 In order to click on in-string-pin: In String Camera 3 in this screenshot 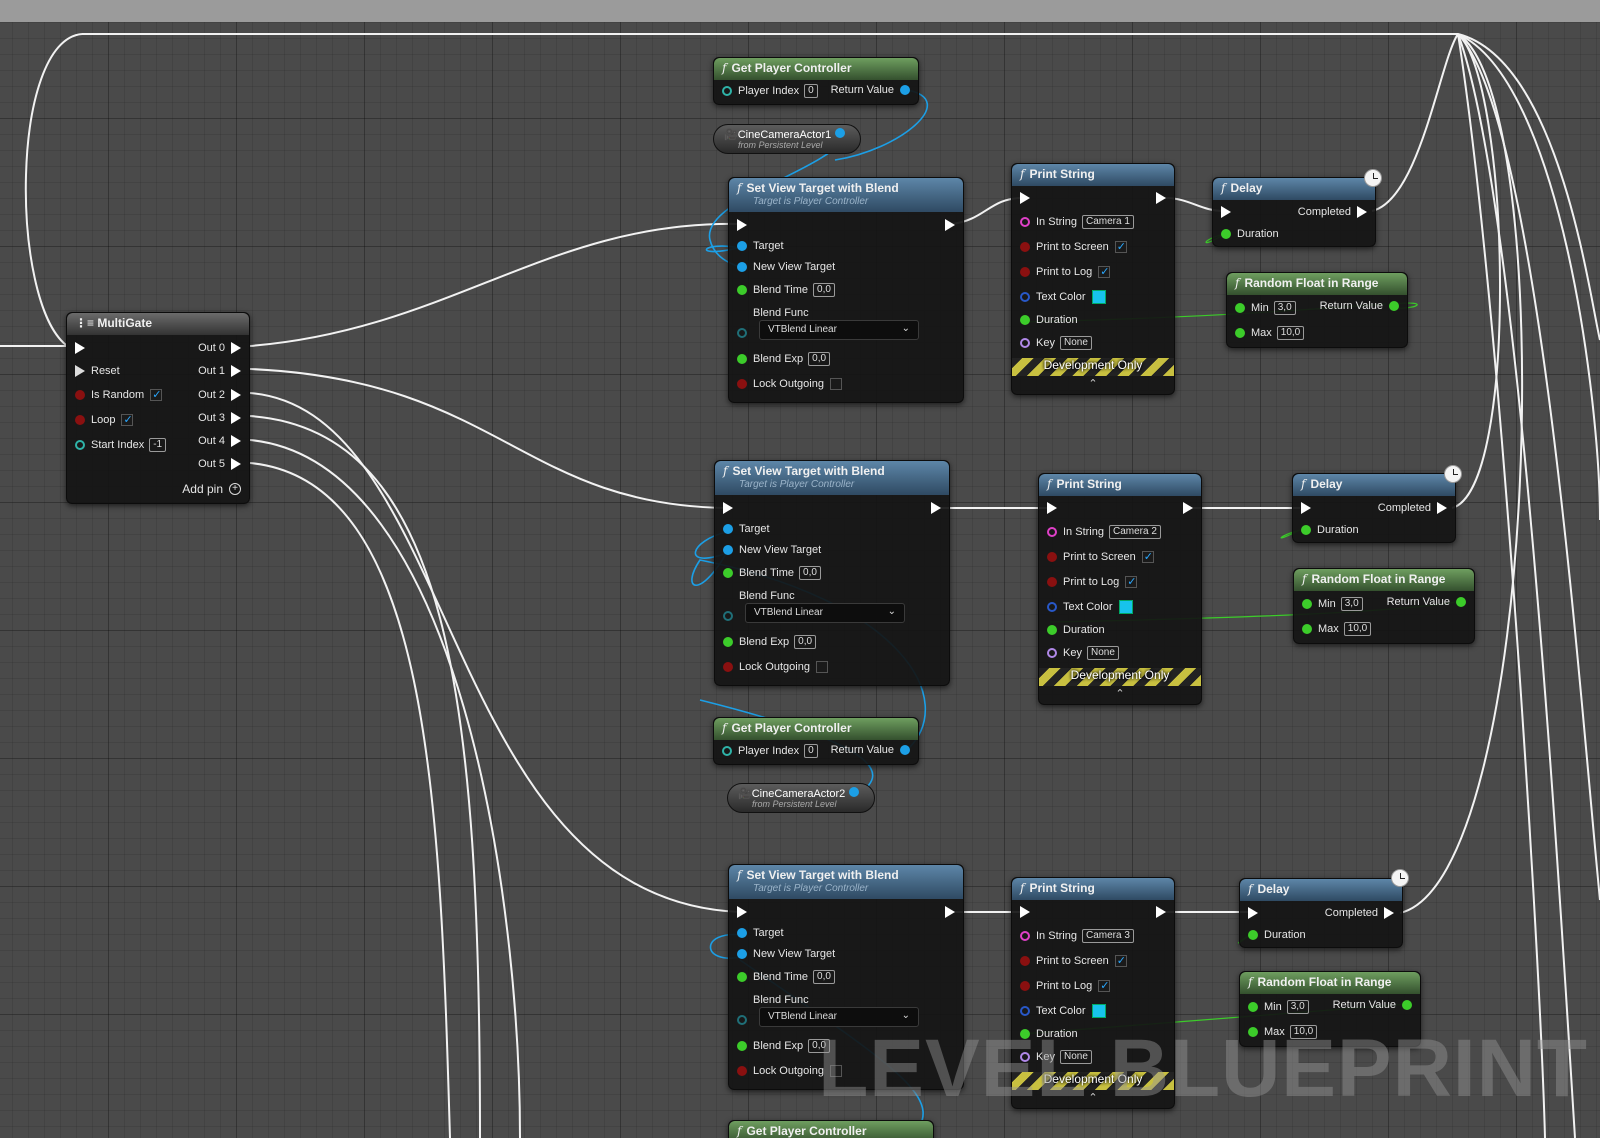, I will do `click(1077, 936)`.